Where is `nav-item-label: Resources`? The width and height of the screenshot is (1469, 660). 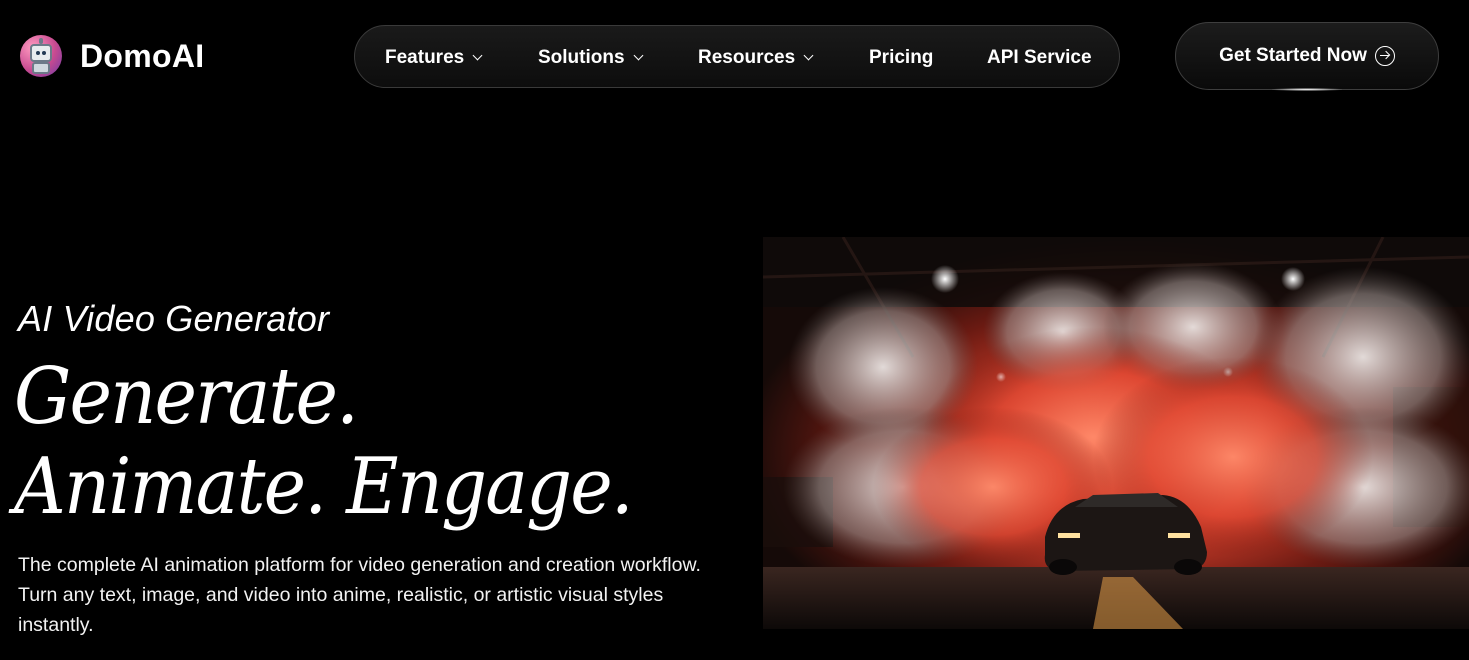
nav-item-label: Resources is located at coordinates (747, 57).